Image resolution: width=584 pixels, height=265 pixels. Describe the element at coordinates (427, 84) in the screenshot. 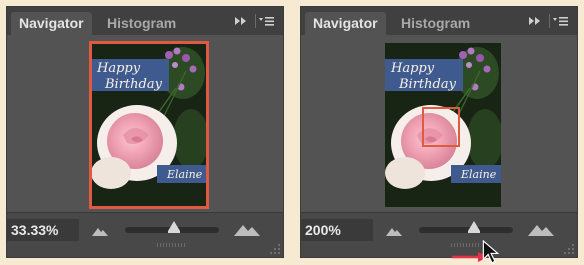

I see `card-greeting-line2: Birthday` at that location.